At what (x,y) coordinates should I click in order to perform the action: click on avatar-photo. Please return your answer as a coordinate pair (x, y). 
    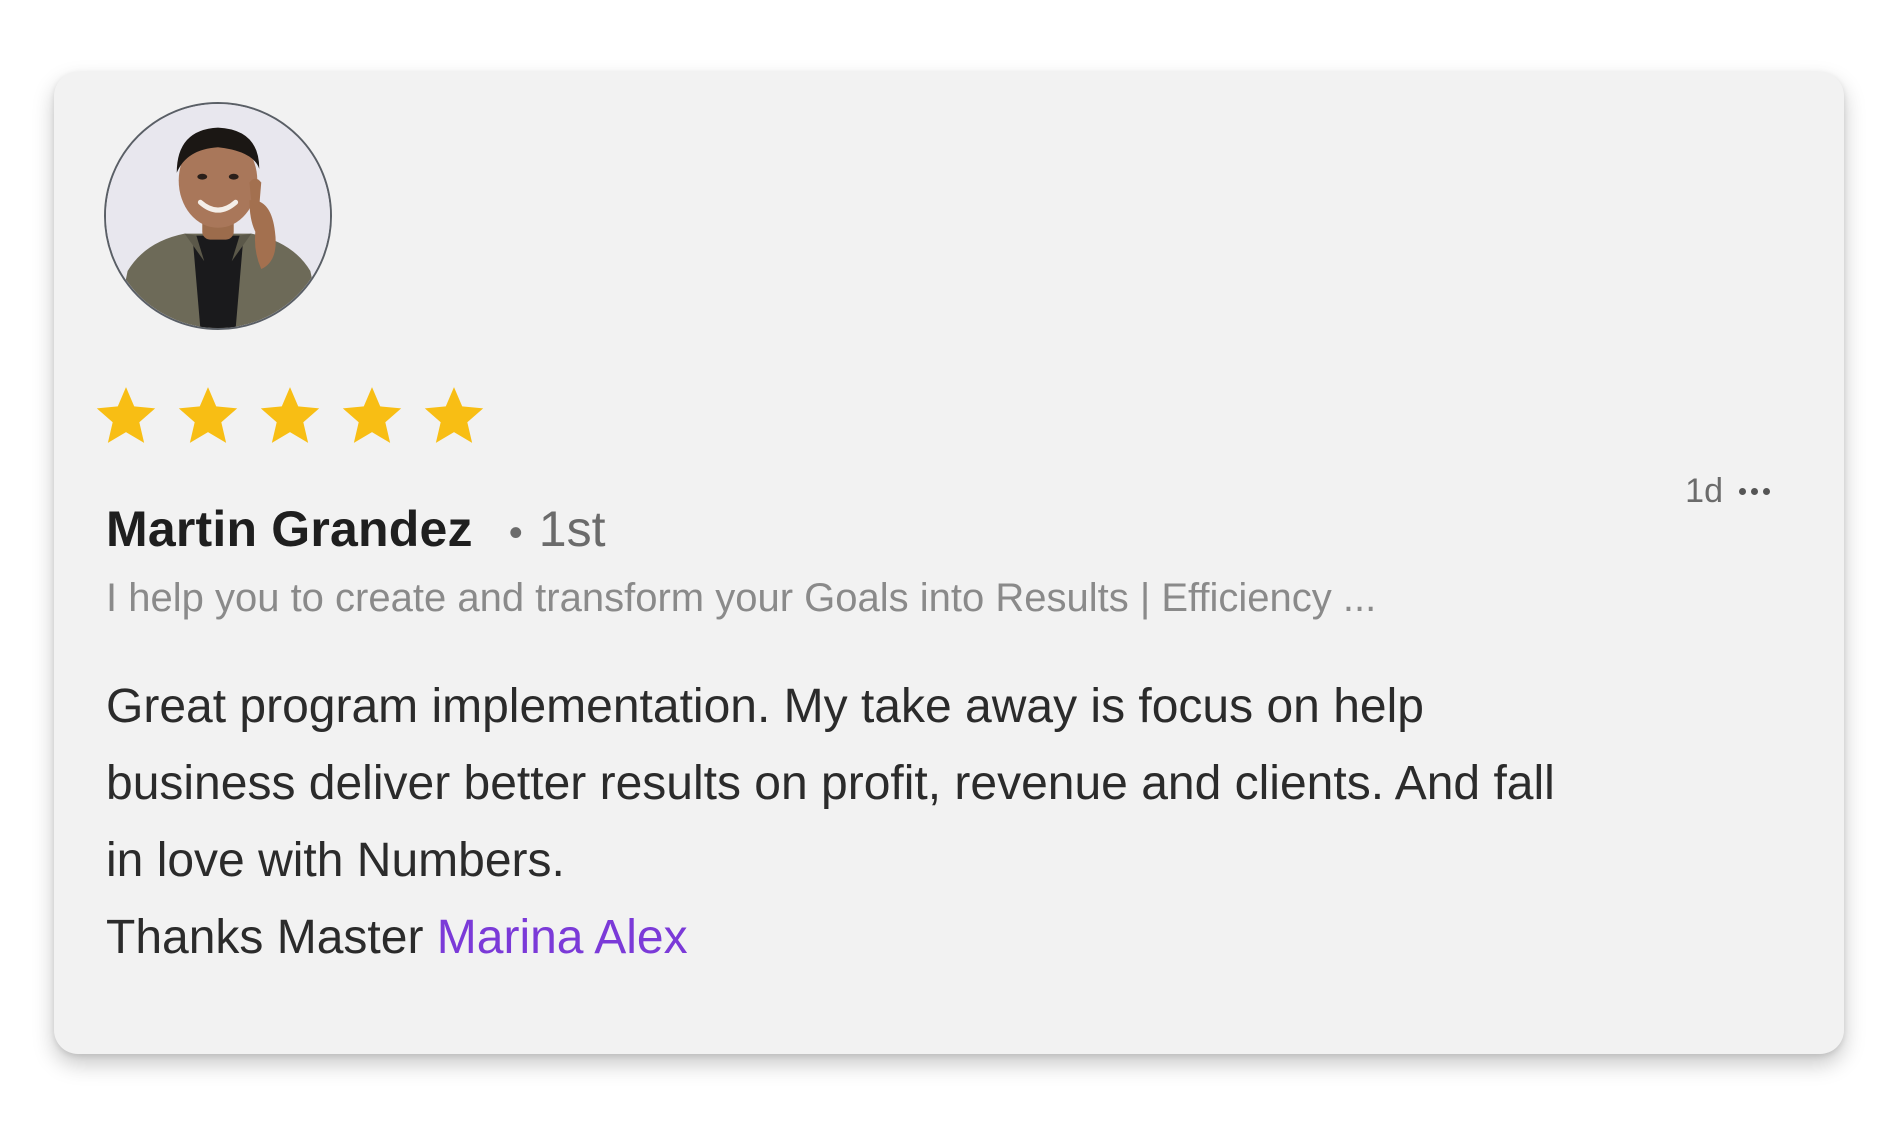
    Looking at the image, I should click on (218, 216).